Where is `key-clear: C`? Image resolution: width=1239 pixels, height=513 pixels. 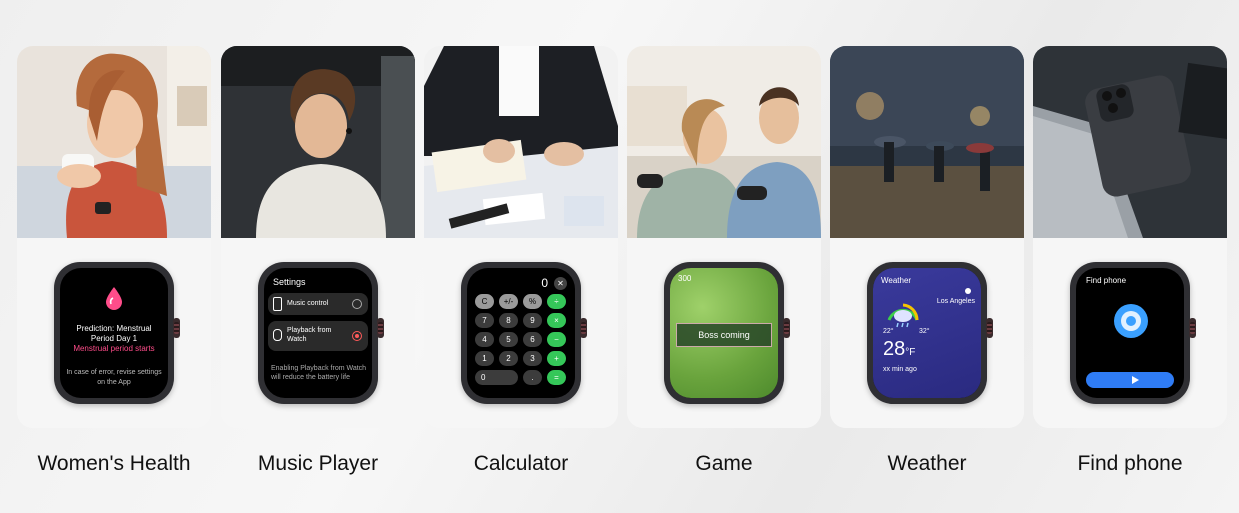
key-clear: C is located at coordinates (484, 301).